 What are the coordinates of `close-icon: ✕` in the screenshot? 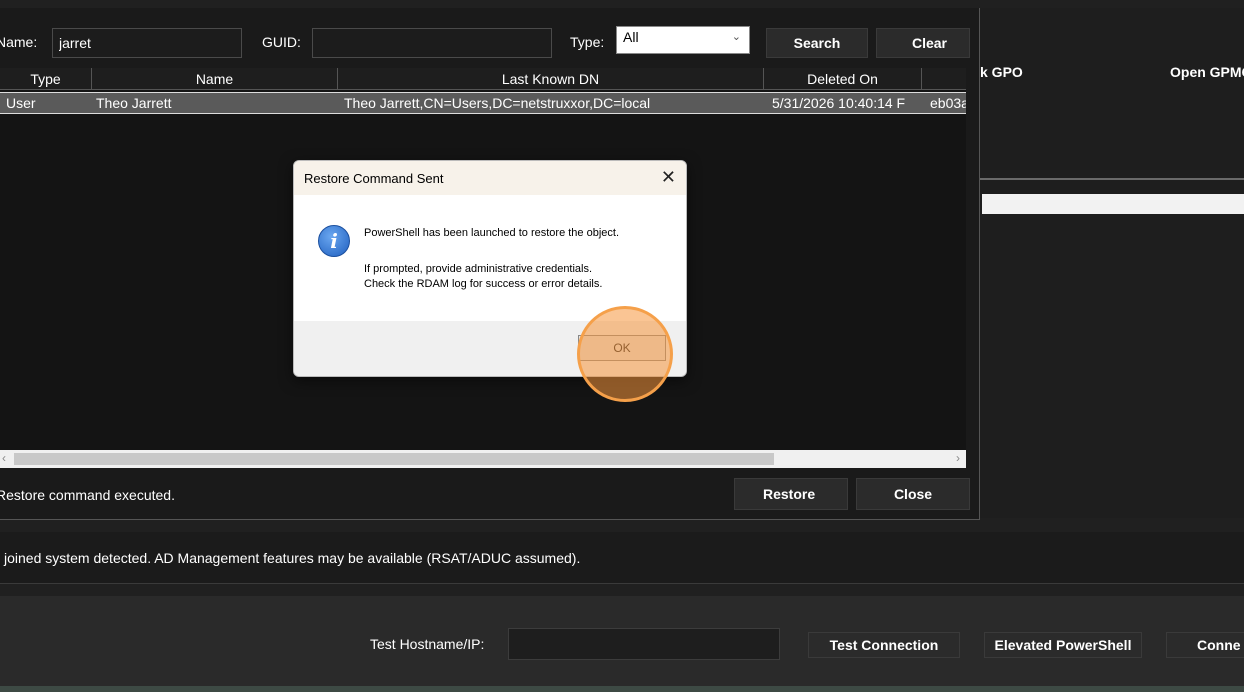 It's located at (668, 177).